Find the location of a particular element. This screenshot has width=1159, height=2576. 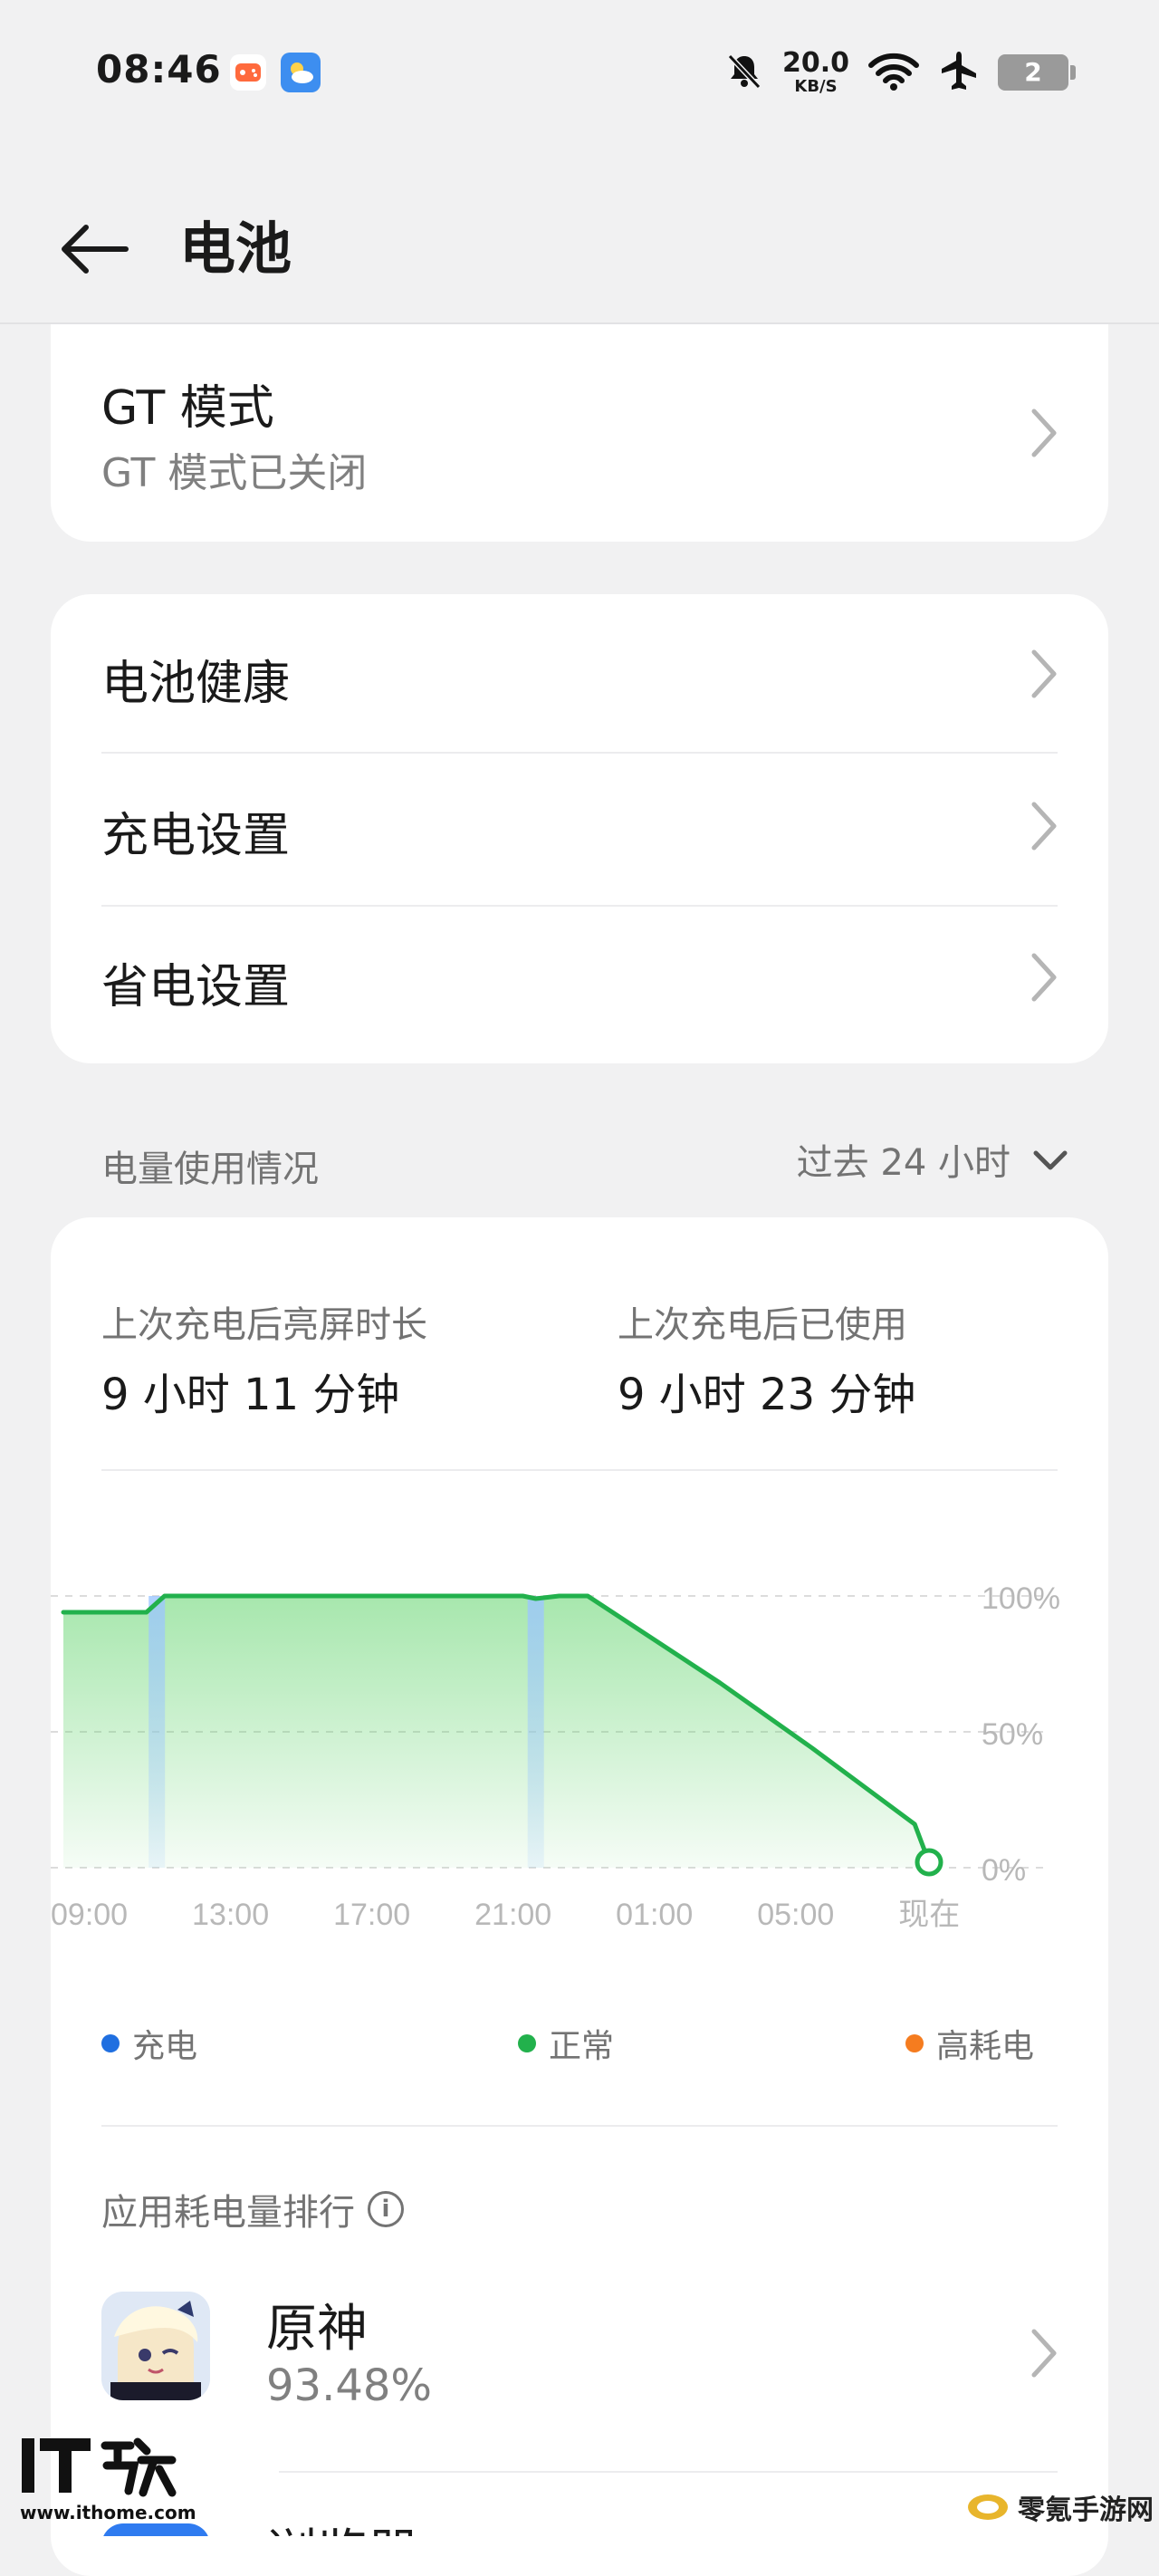

y-tick-label: 0% is located at coordinates (1004, 1870).